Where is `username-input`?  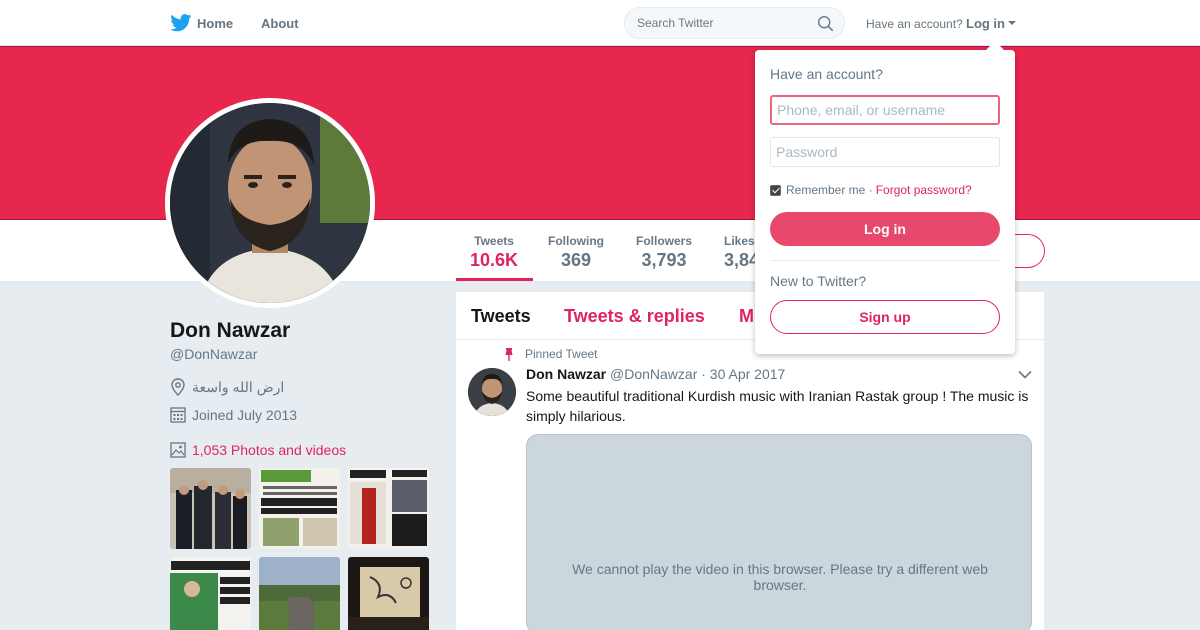 username-input is located at coordinates (885, 110).